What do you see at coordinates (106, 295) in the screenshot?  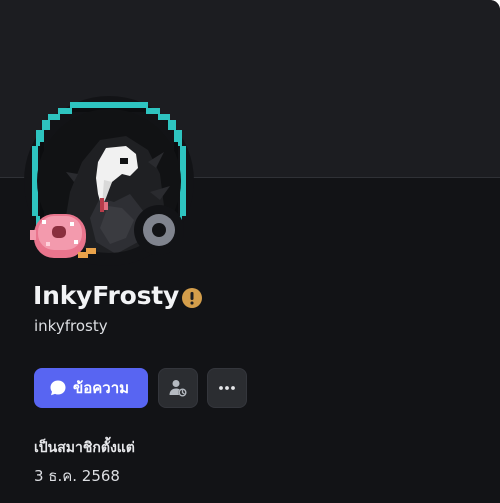 I see `display-name: InkyFrosty` at bounding box center [106, 295].